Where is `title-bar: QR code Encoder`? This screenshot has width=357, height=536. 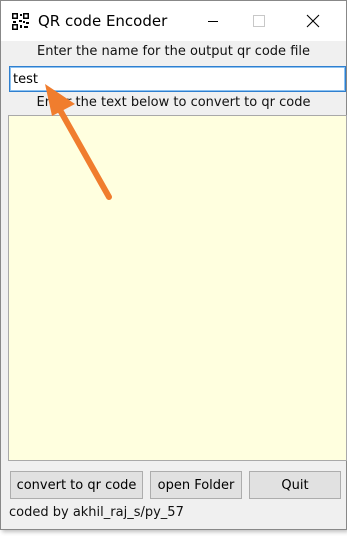
title-bar: QR code Encoder is located at coordinates (173, 21).